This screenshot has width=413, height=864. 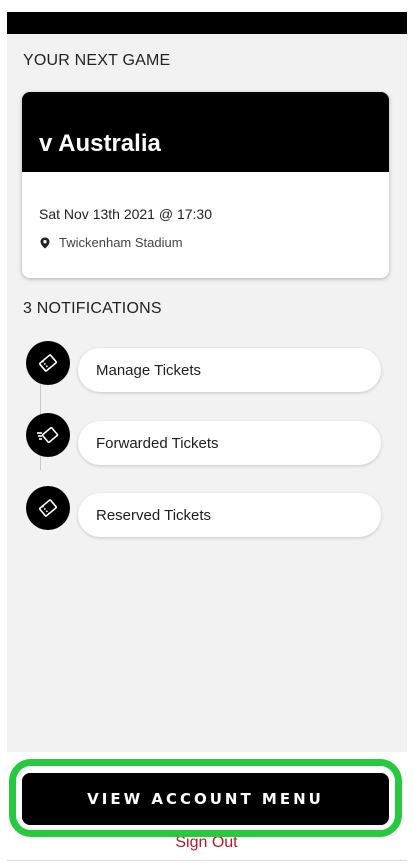 I want to click on notification-manage-tickets: Manage Tickets, so click(x=229, y=370).